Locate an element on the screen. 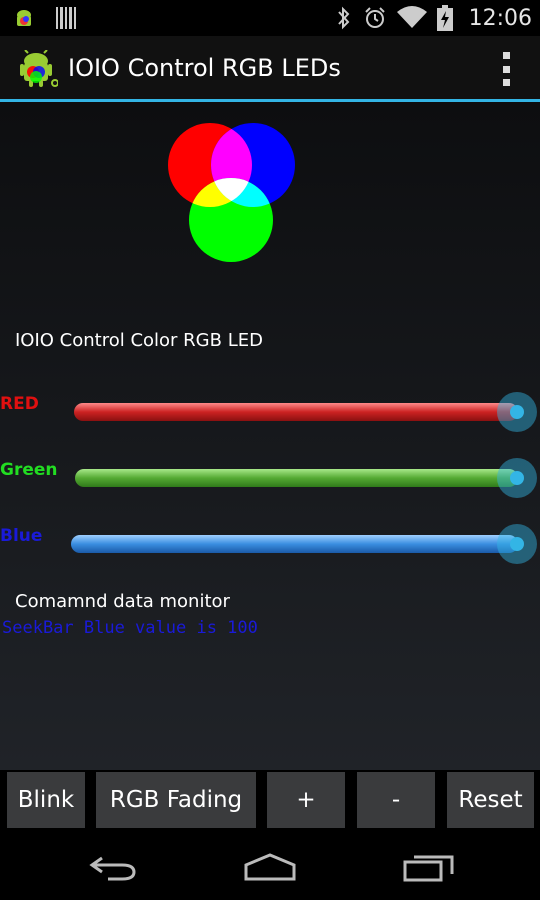  overflow-menu-icon is located at coordinates (506, 69).